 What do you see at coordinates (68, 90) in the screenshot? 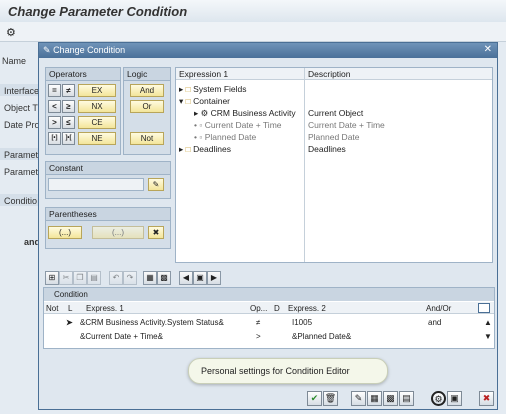
I see `not-equal-button: ≠` at bounding box center [68, 90].